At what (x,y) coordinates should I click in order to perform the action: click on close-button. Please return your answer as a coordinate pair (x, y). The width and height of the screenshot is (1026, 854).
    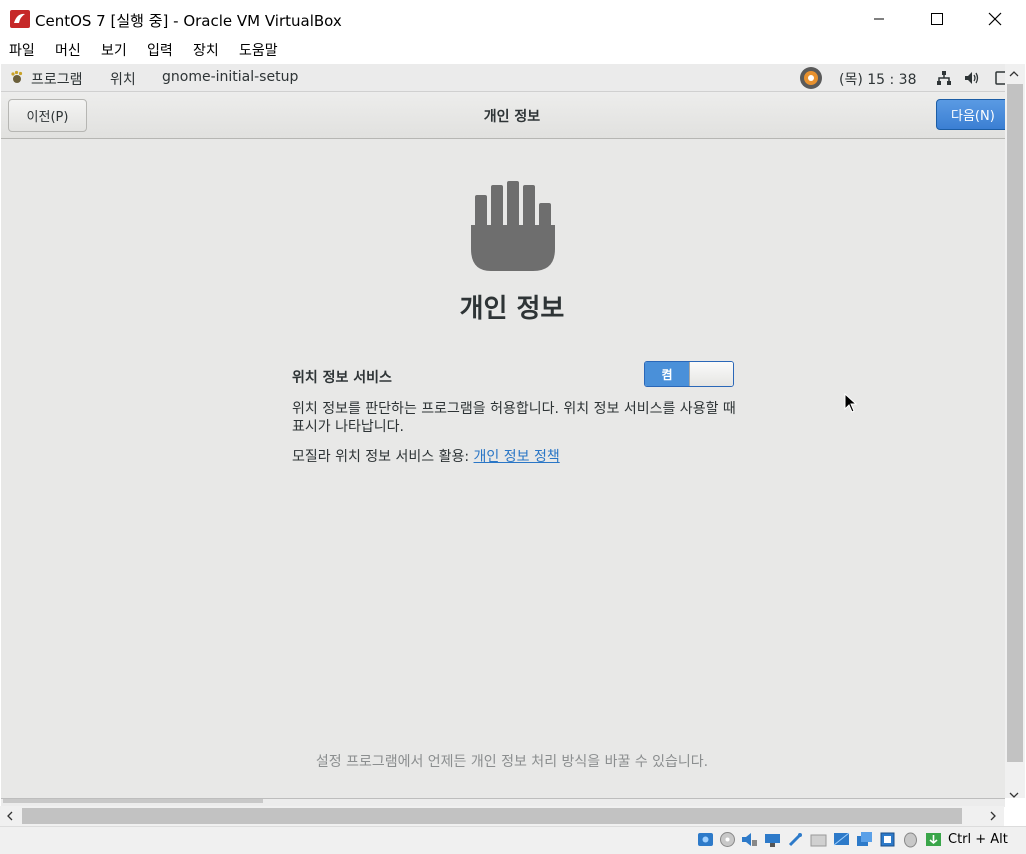
    Looking at the image, I should click on (995, 19).